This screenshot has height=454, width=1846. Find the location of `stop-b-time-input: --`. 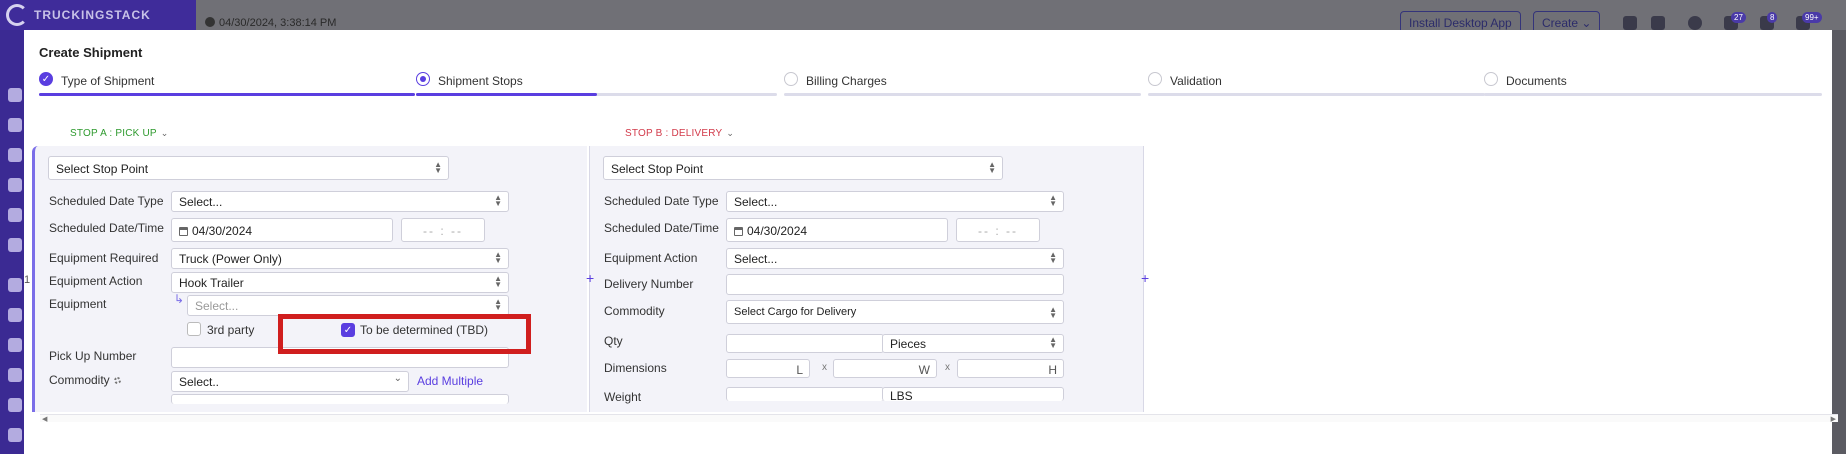

stop-b-time-input: -- is located at coordinates (998, 230).